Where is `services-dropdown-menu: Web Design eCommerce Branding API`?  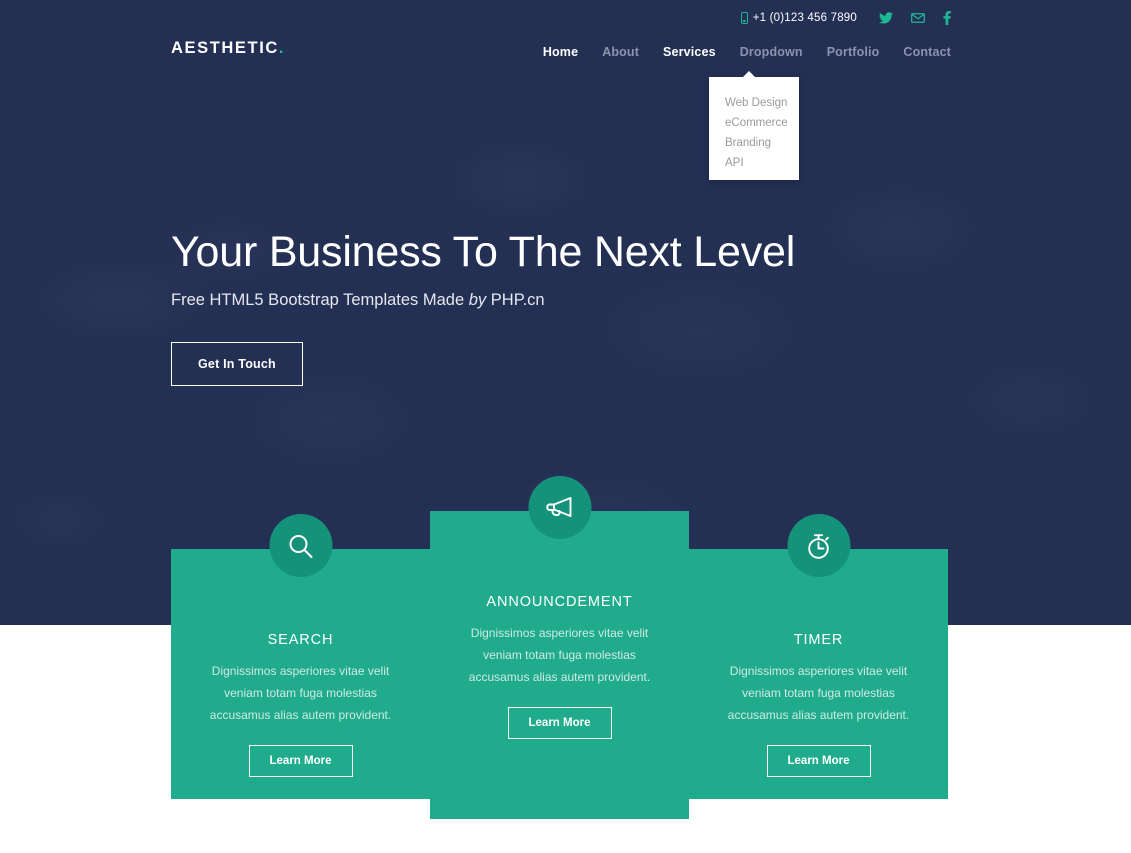 services-dropdown-menu: Web Design eCommerce Branding API is located at coordinates (754, 125).